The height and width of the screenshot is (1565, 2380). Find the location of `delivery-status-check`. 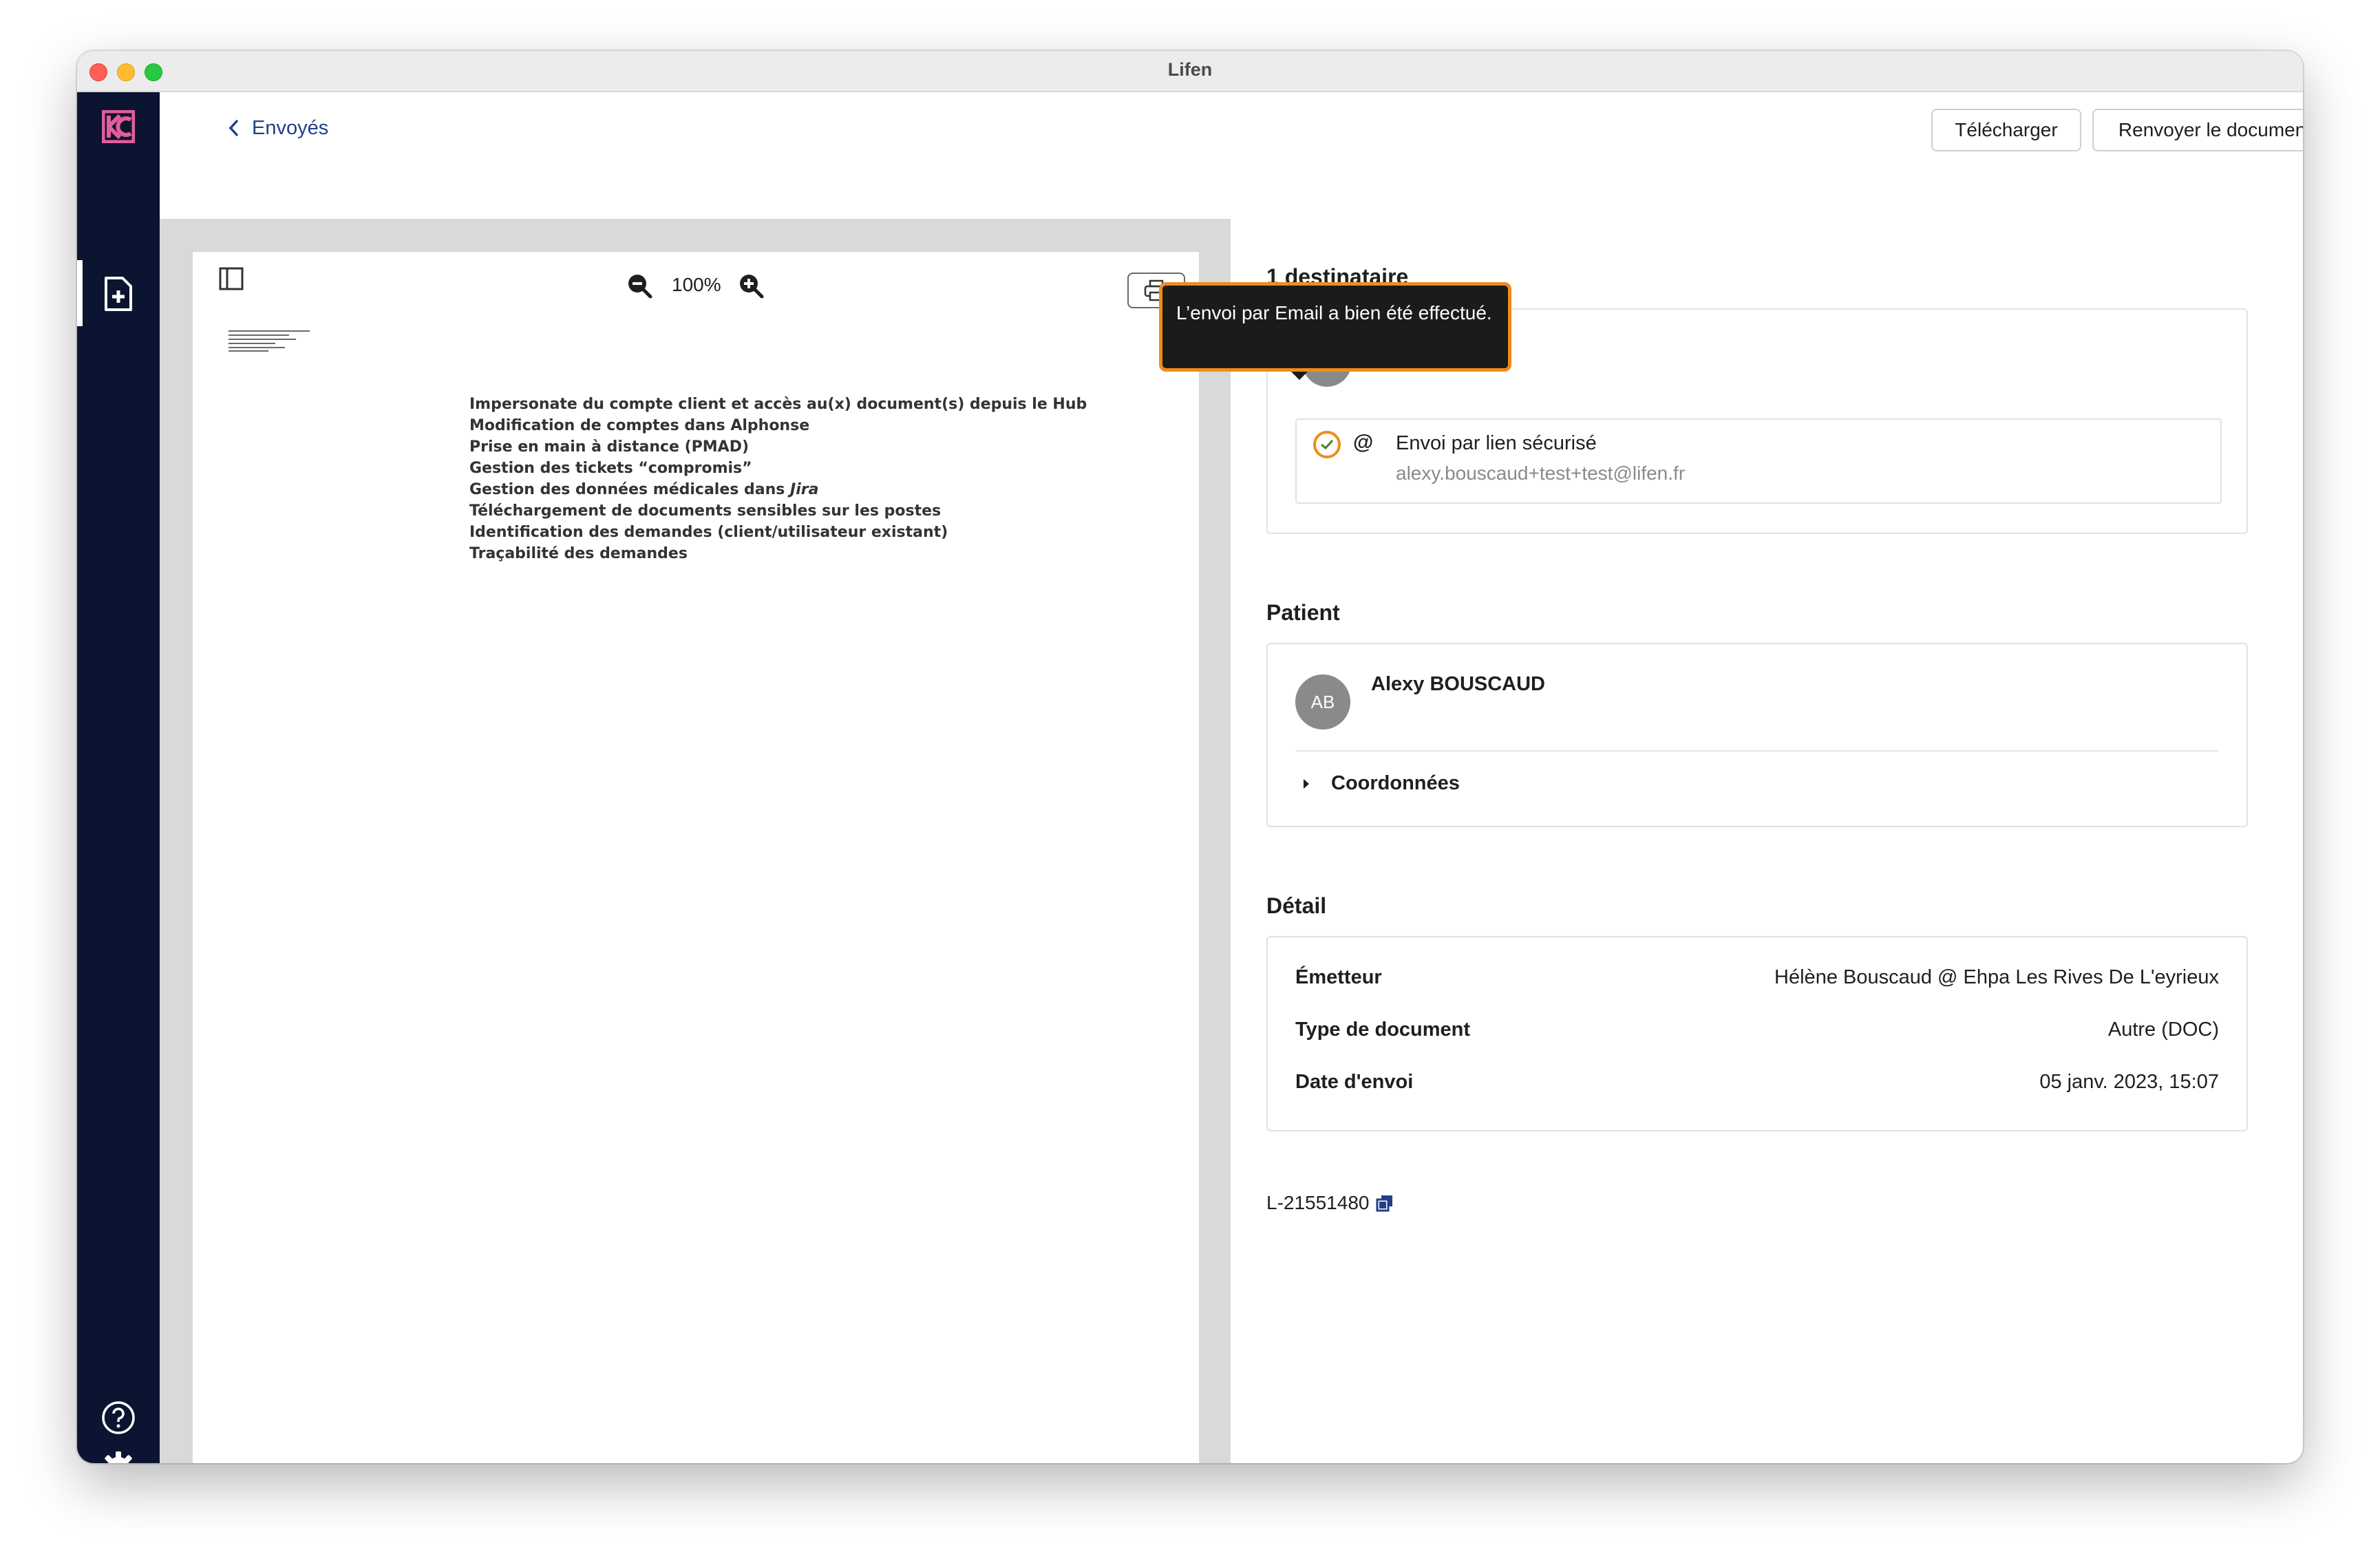

delivery-status-check is located at coordinates (1327, 444).